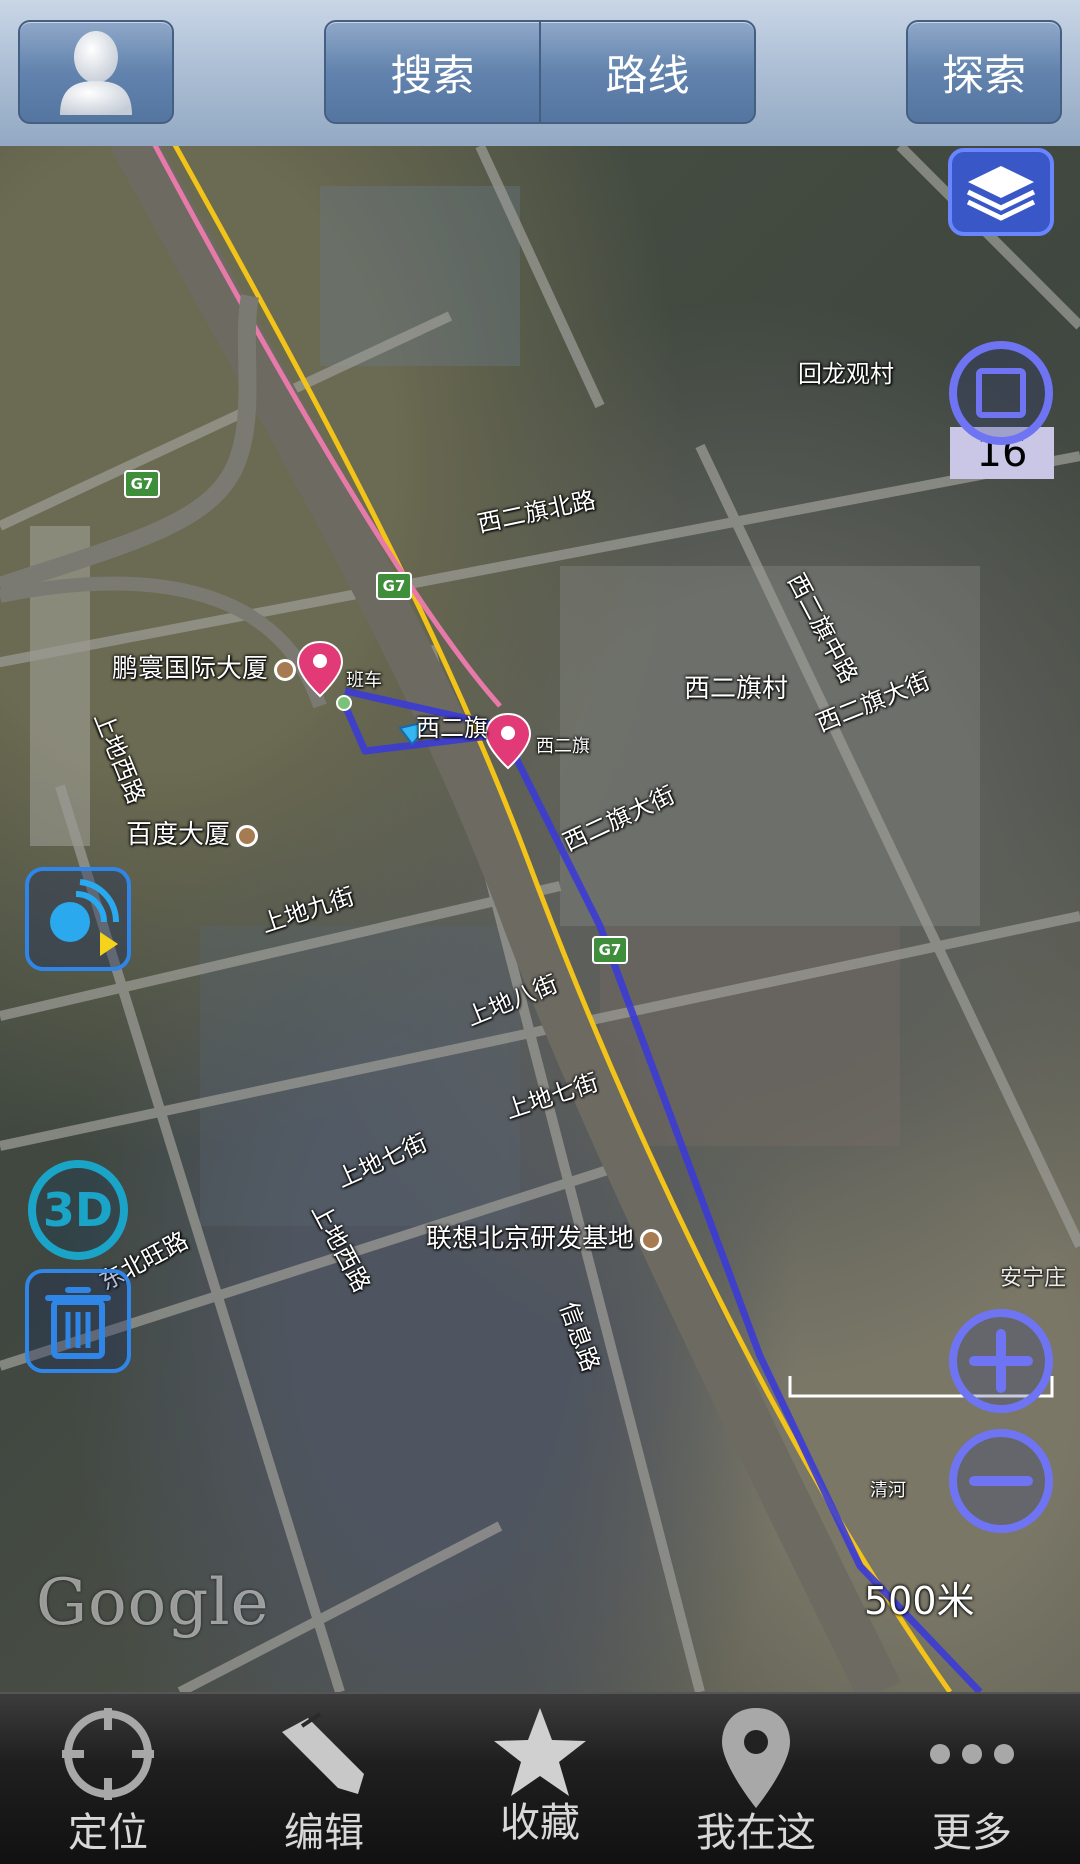 This screenshot has height=1864, width=1080. I want to click on tab-more-label: 更多, so click(972, 1833).